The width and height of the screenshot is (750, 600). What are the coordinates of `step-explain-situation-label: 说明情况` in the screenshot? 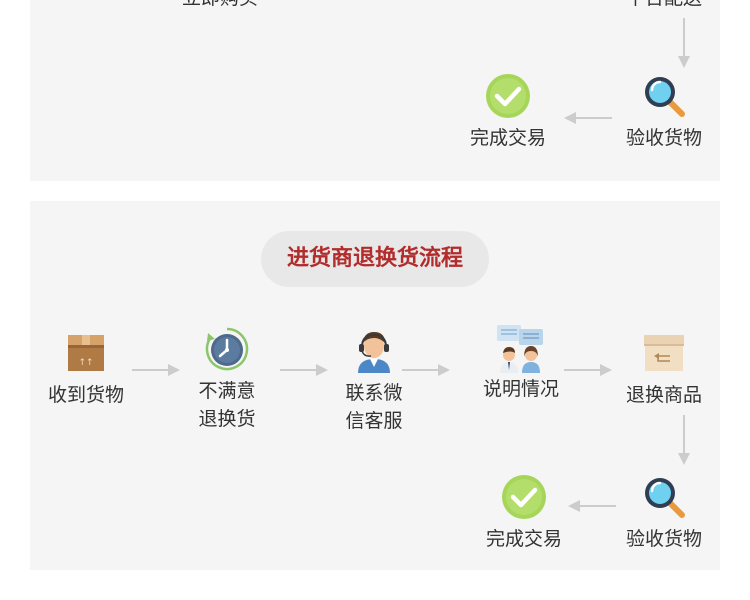 It's located at (520, 389).